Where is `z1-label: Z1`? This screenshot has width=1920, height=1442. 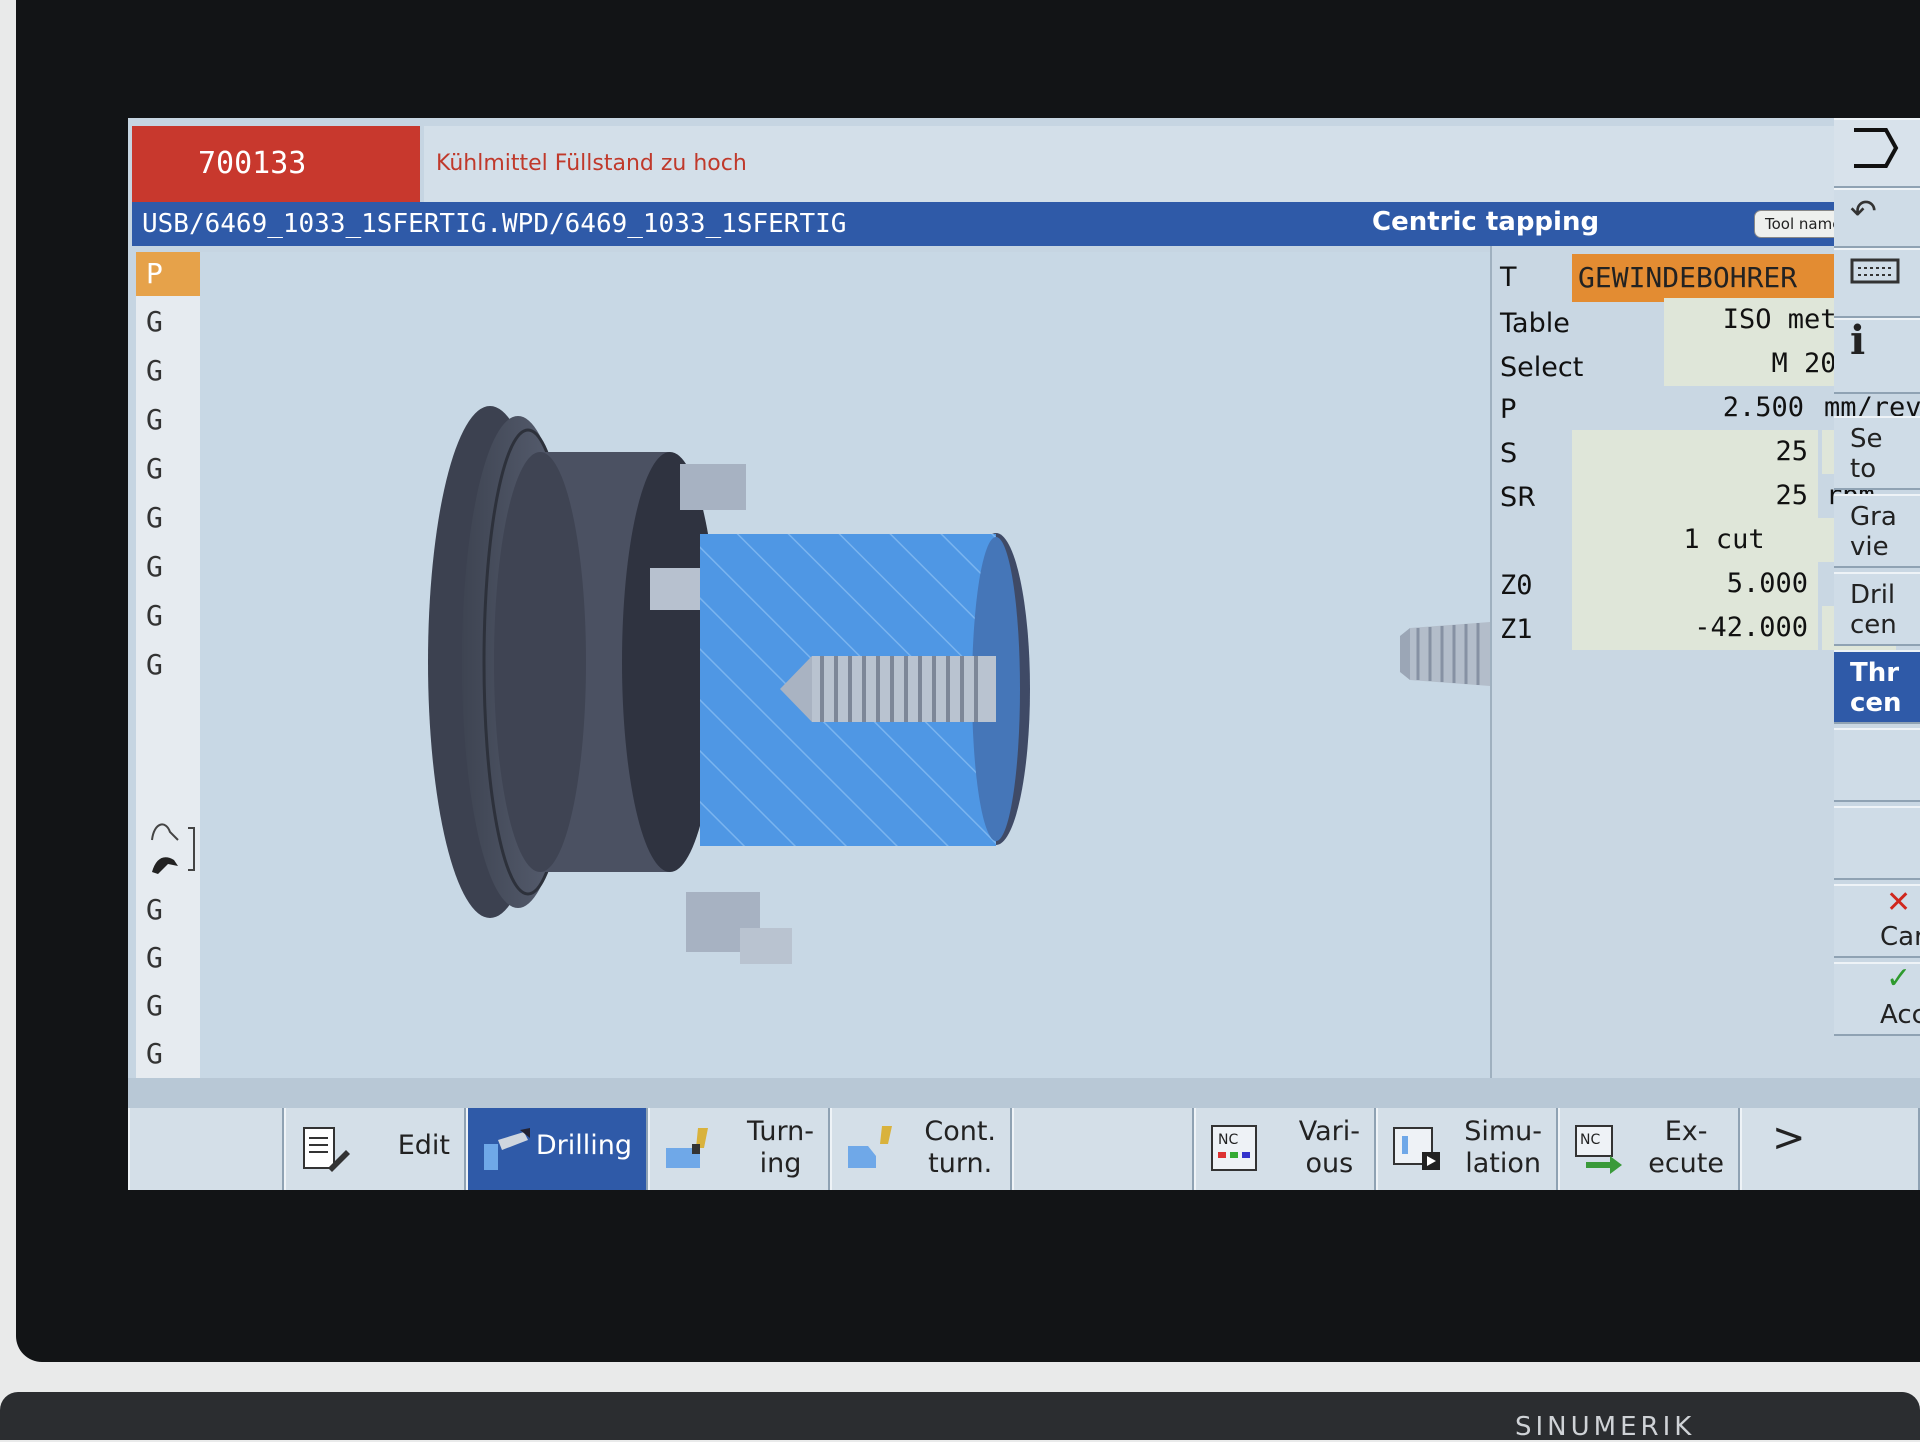
z1-label: Z1 is located at coordinates (1516, 629).